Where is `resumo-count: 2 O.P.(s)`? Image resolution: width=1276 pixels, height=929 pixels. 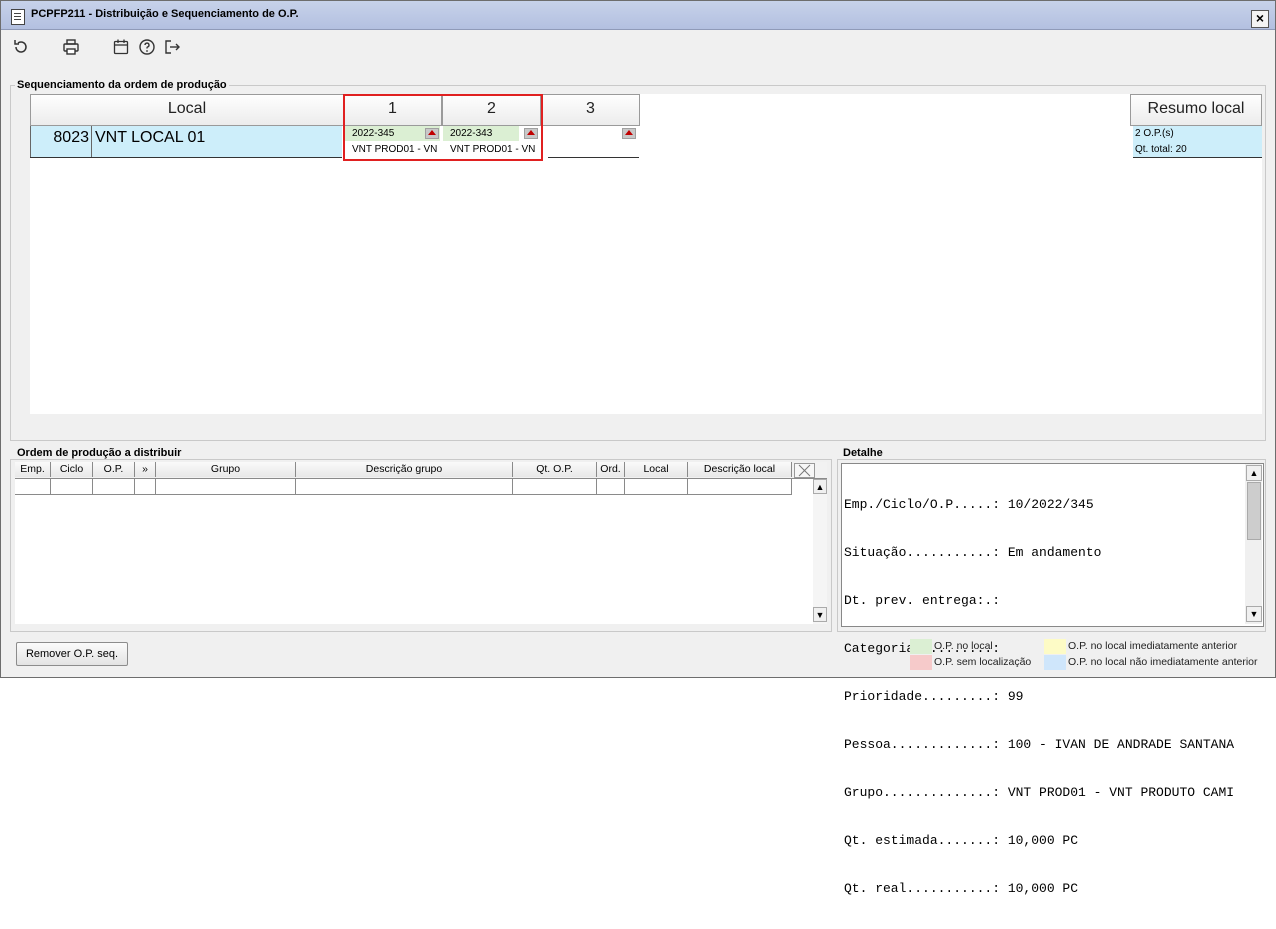 resumo-count: 2 O.P.(s) is located at coordinates (1154, 133).